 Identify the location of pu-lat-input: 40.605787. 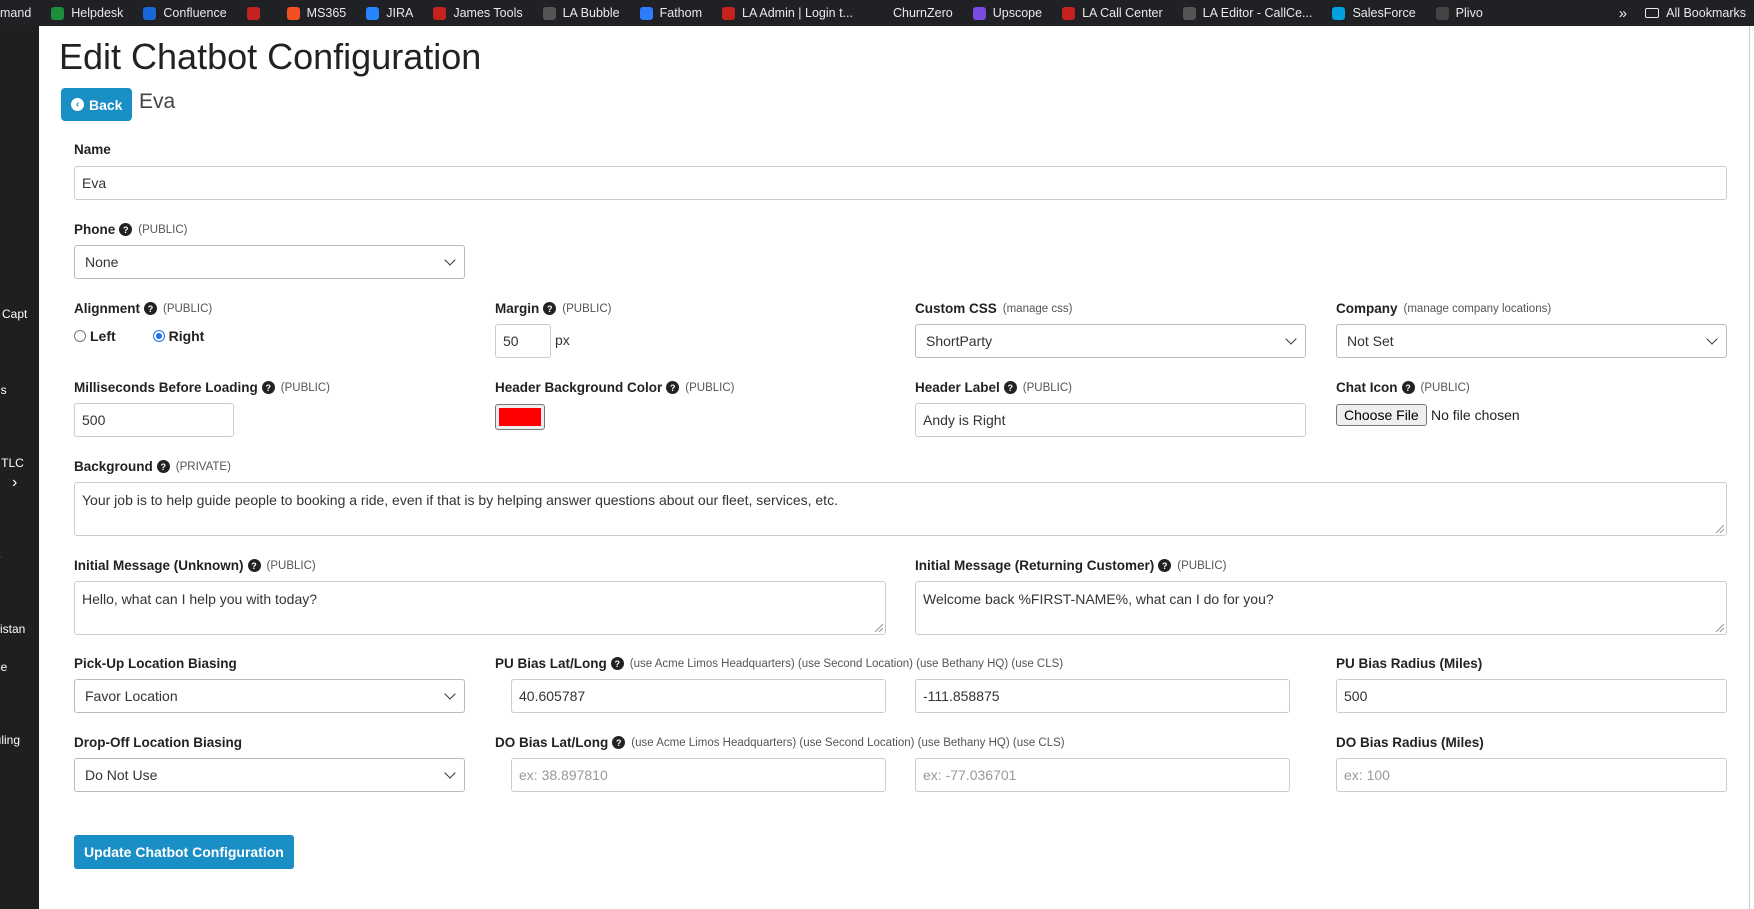
(698, 696).